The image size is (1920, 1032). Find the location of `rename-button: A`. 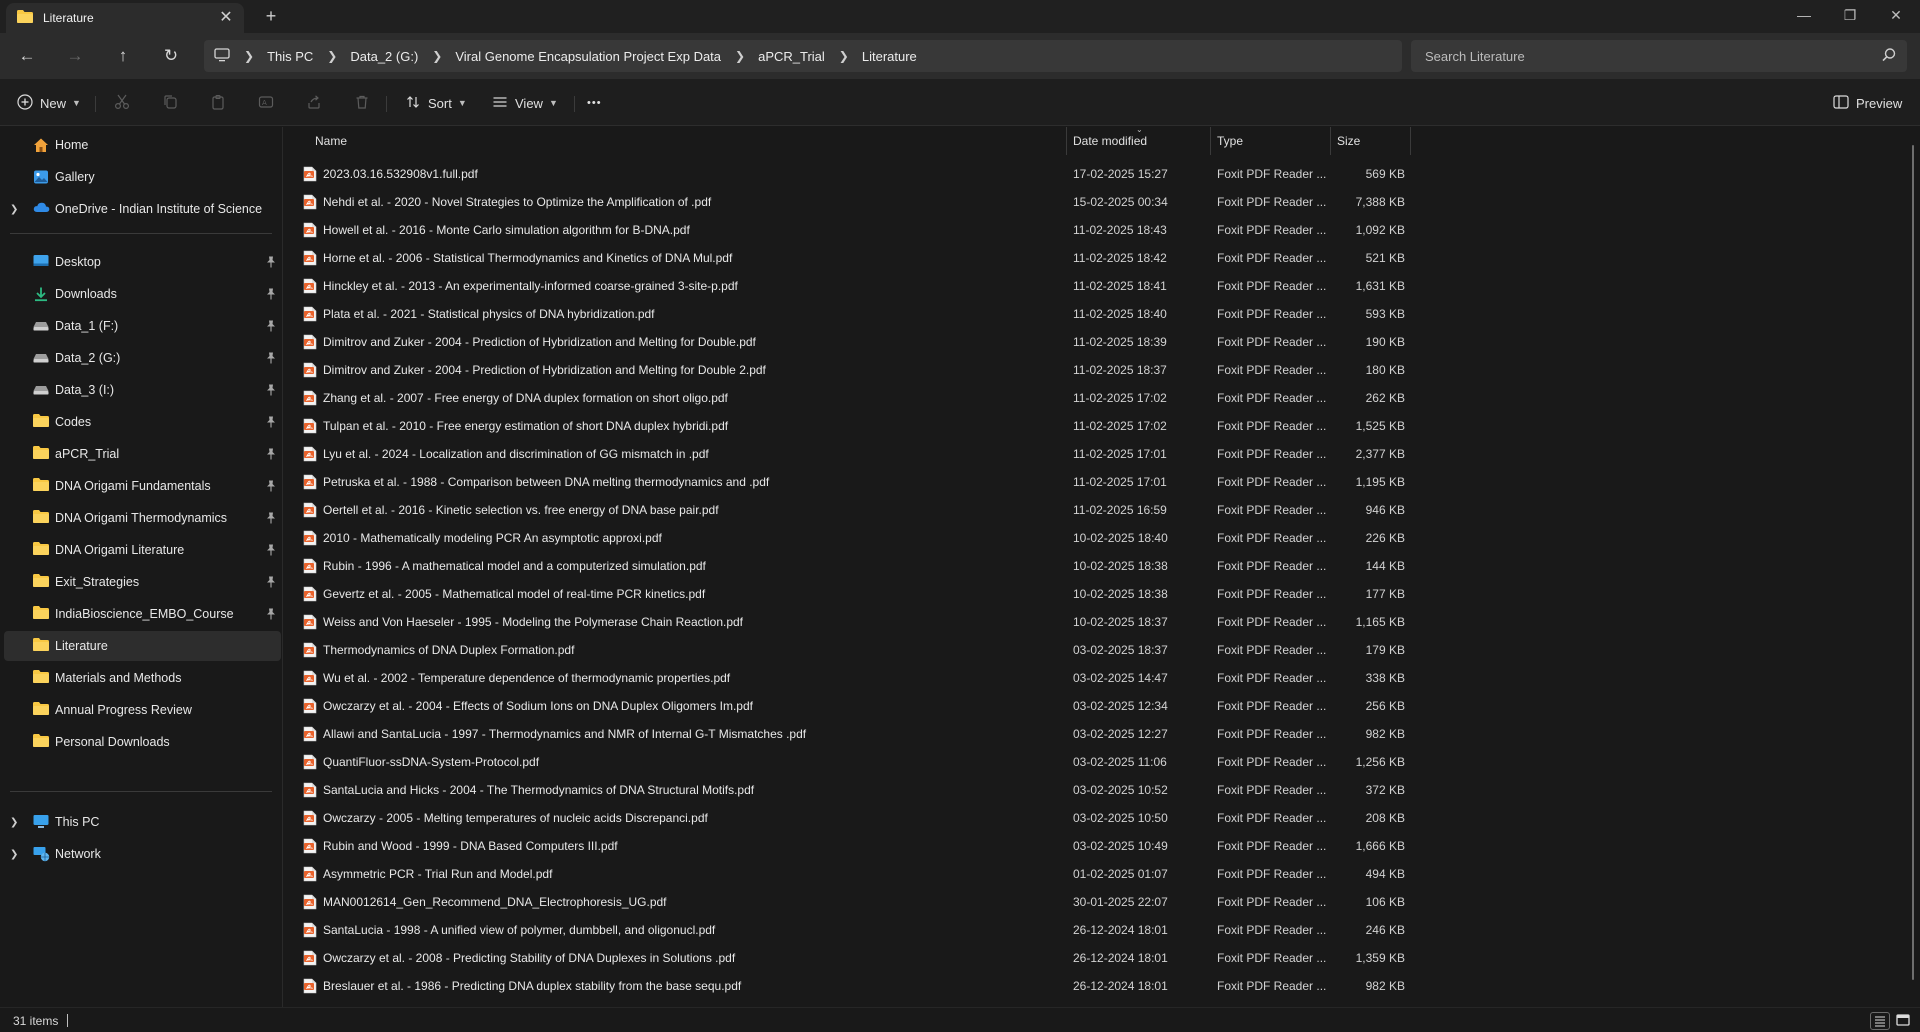

rename-button: A is located at coordinates (266, 103).